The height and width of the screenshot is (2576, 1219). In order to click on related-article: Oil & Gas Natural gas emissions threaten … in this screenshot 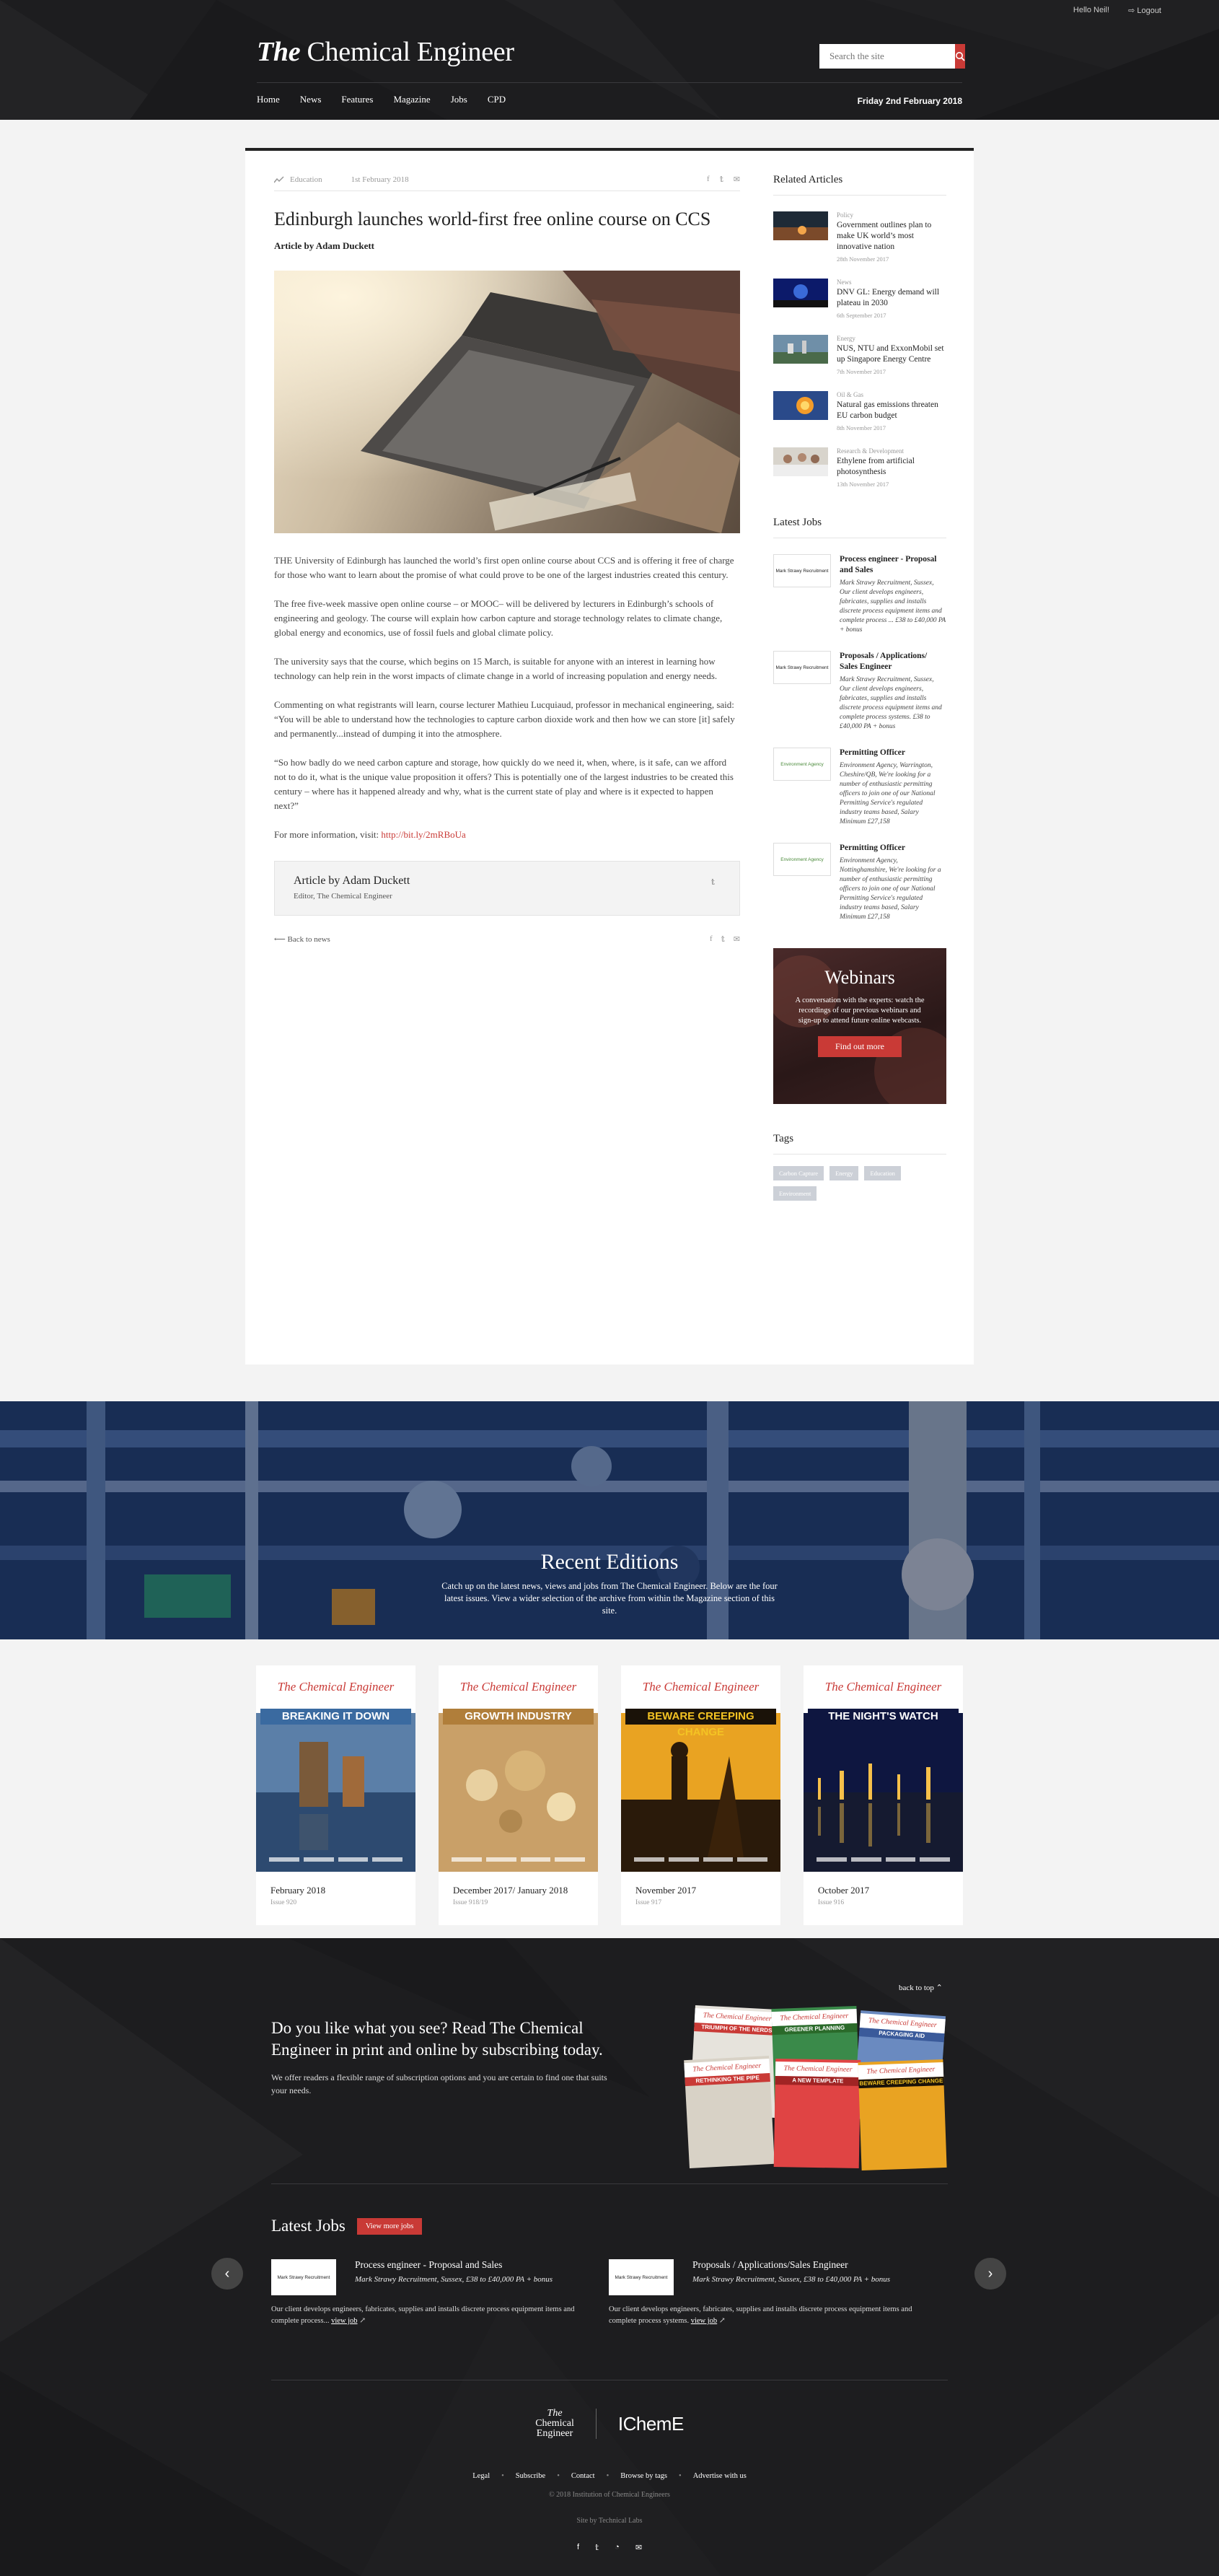, I will do `click(860, 411)`.